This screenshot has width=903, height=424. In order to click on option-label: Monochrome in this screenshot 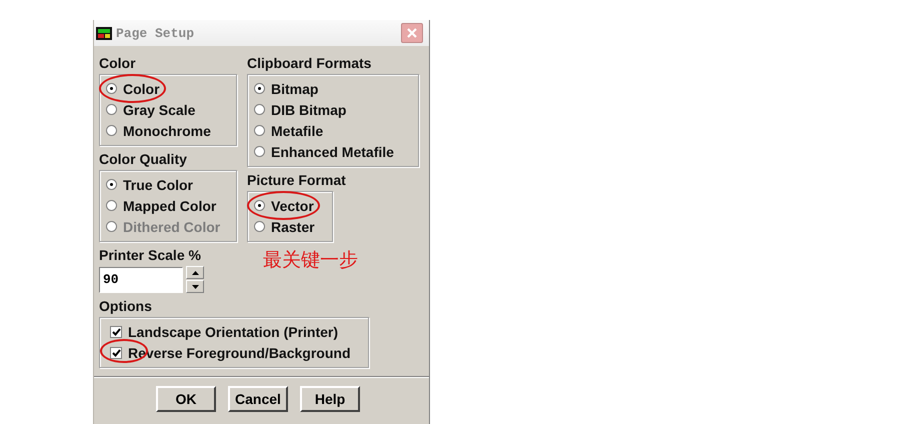, I will do `click(167, 130)`.